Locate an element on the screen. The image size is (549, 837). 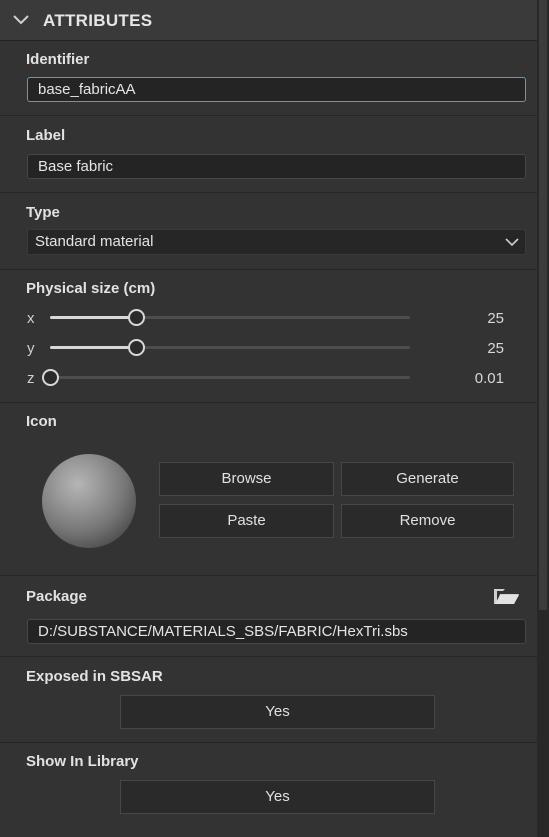
show-in-library-label: Show In Library is located at coordinates (82, 761).